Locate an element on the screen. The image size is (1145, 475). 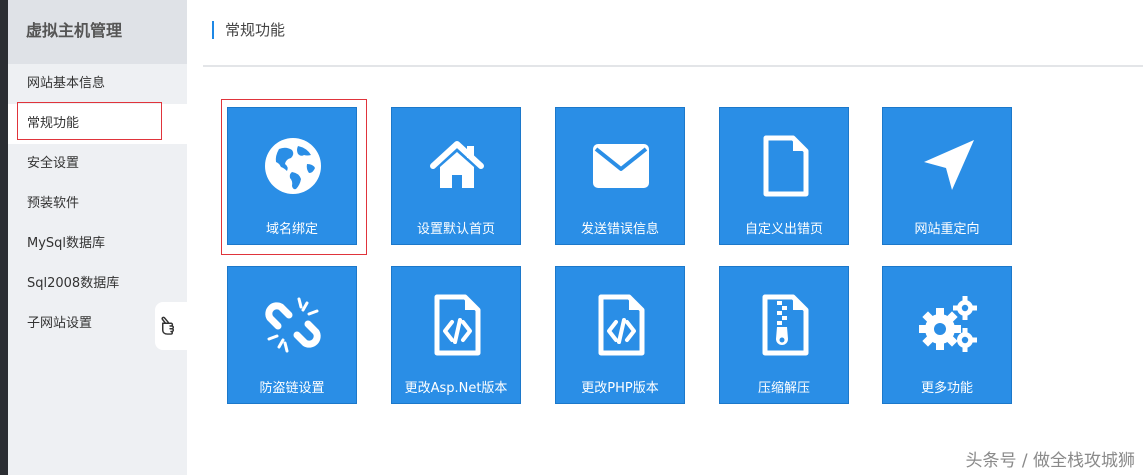
tile-label: 更改Asp.Net版本 is located at coordinates (456, 388).